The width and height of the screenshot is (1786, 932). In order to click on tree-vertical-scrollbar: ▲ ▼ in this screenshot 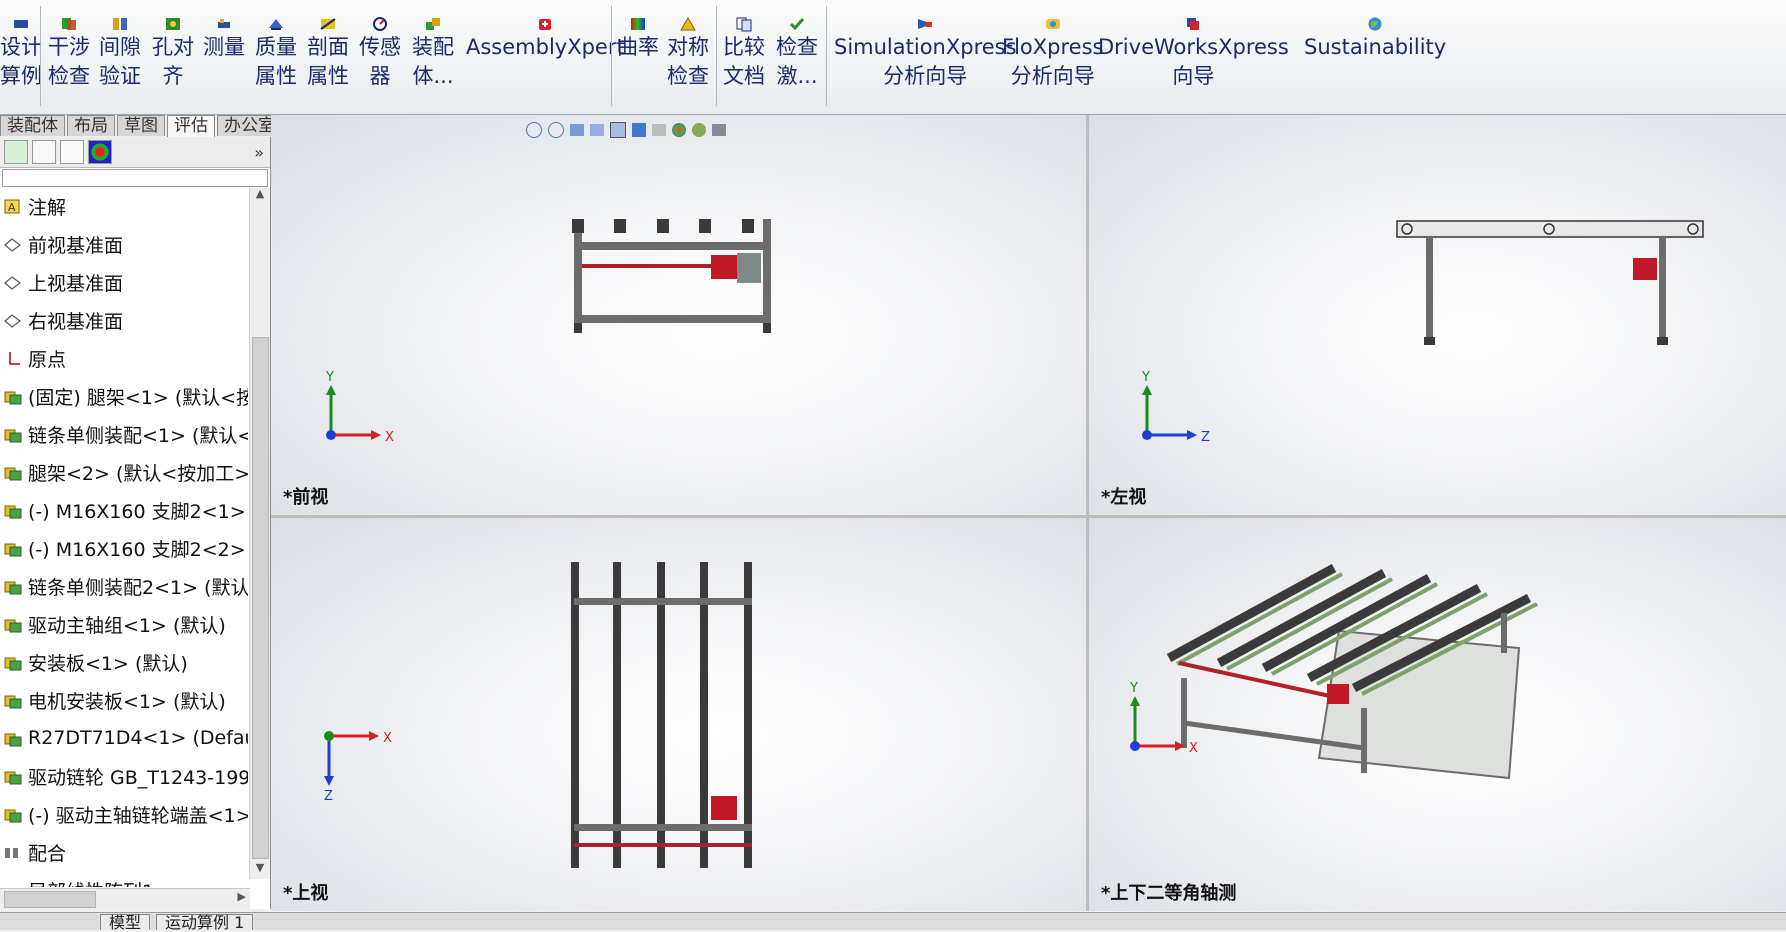, I will do `click(259, 533)`.